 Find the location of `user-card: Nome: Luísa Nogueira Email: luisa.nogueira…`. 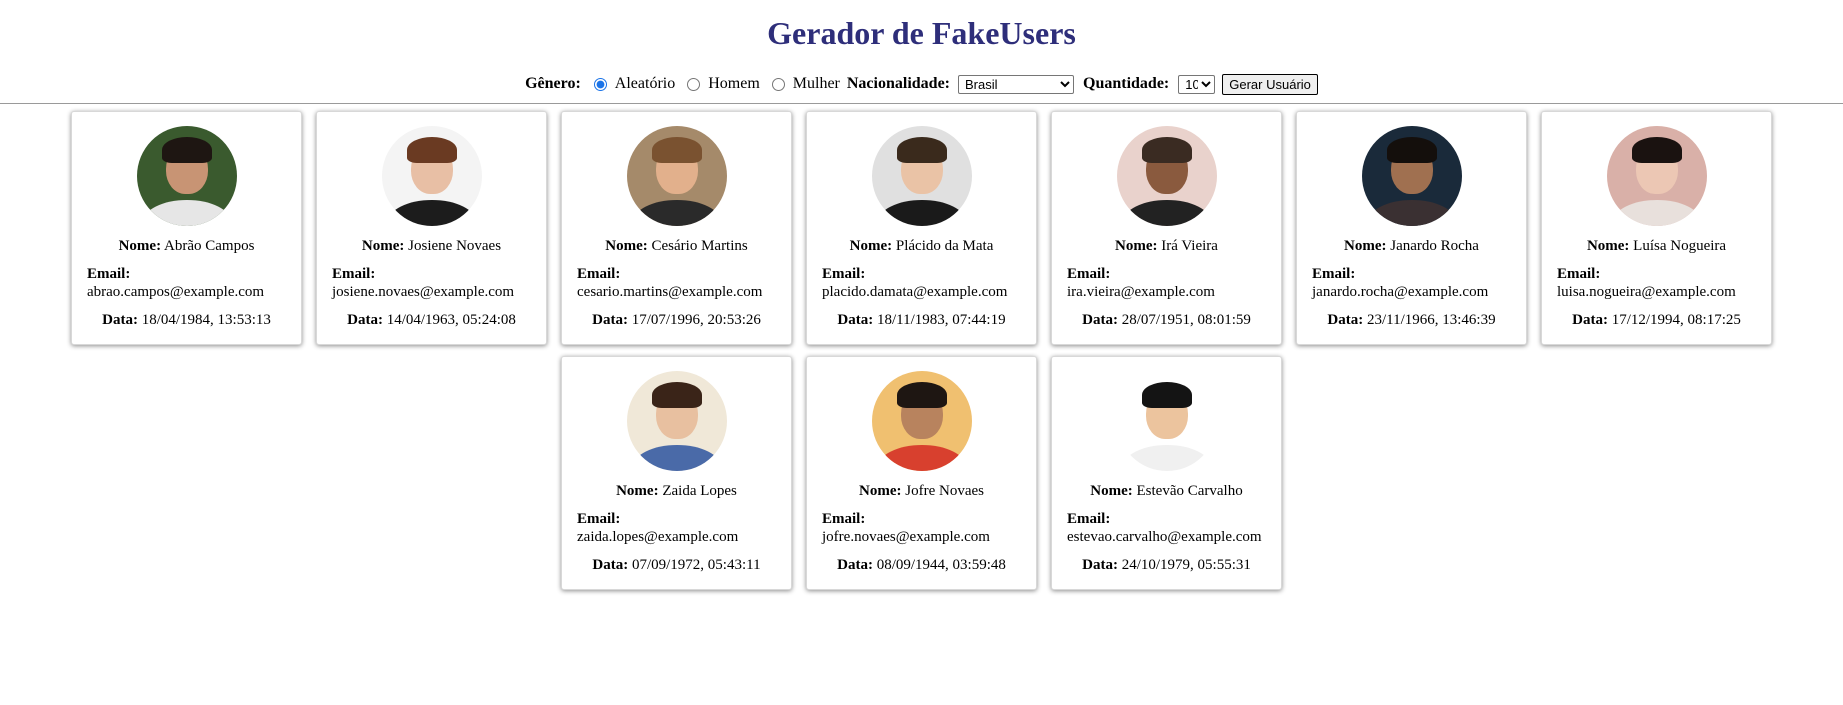

user-card: Nome: Luísa Nogueira Email: luisa.nogueira… is located at coordinates (1656, 228).